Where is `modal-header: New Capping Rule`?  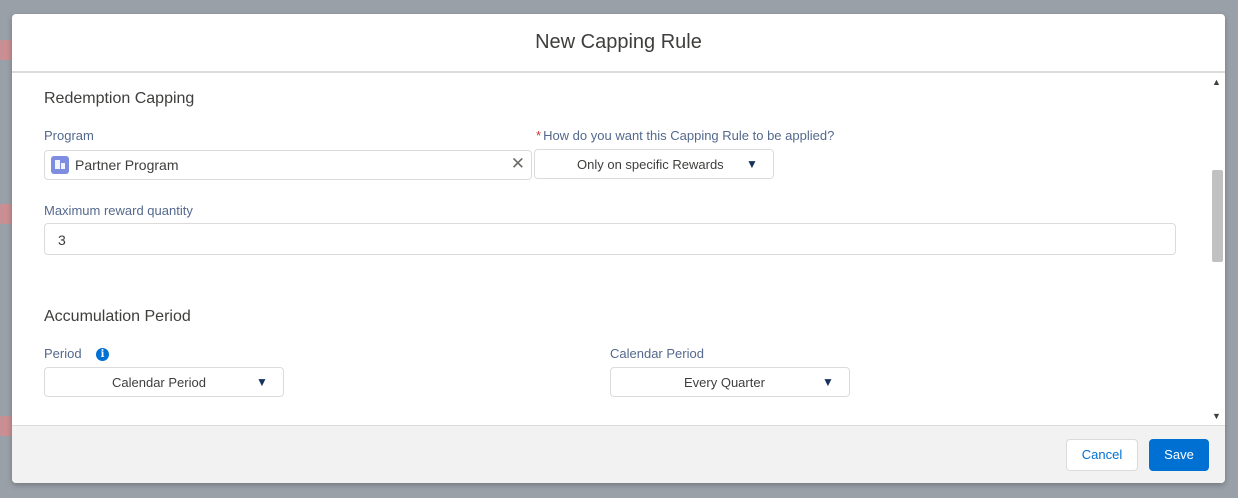 modal-header: New Capping Rule is located at coordinates (618, 43).